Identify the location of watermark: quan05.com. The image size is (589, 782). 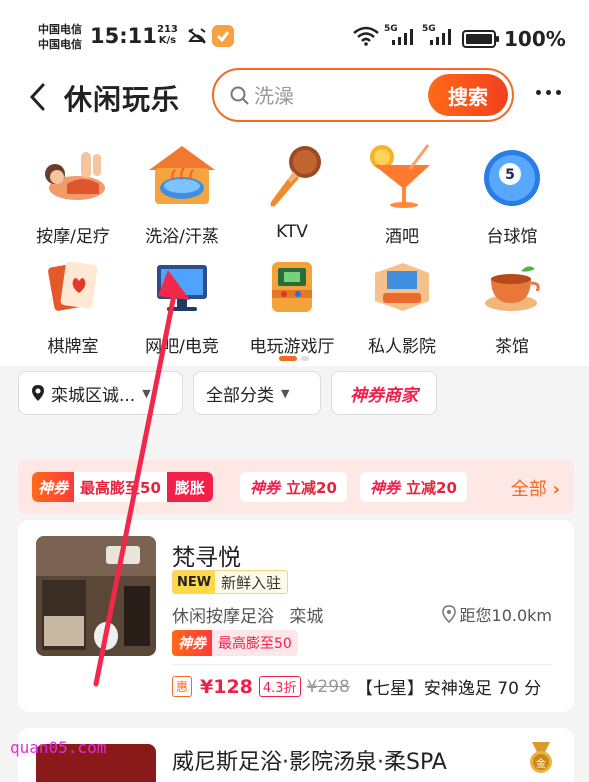
(58, 747).